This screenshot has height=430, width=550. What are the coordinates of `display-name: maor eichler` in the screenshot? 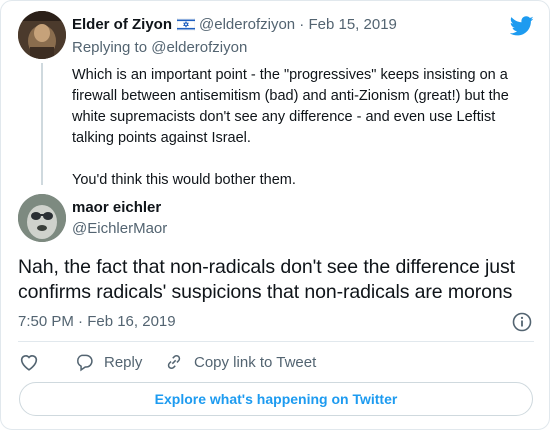 It's located at (116, 207).